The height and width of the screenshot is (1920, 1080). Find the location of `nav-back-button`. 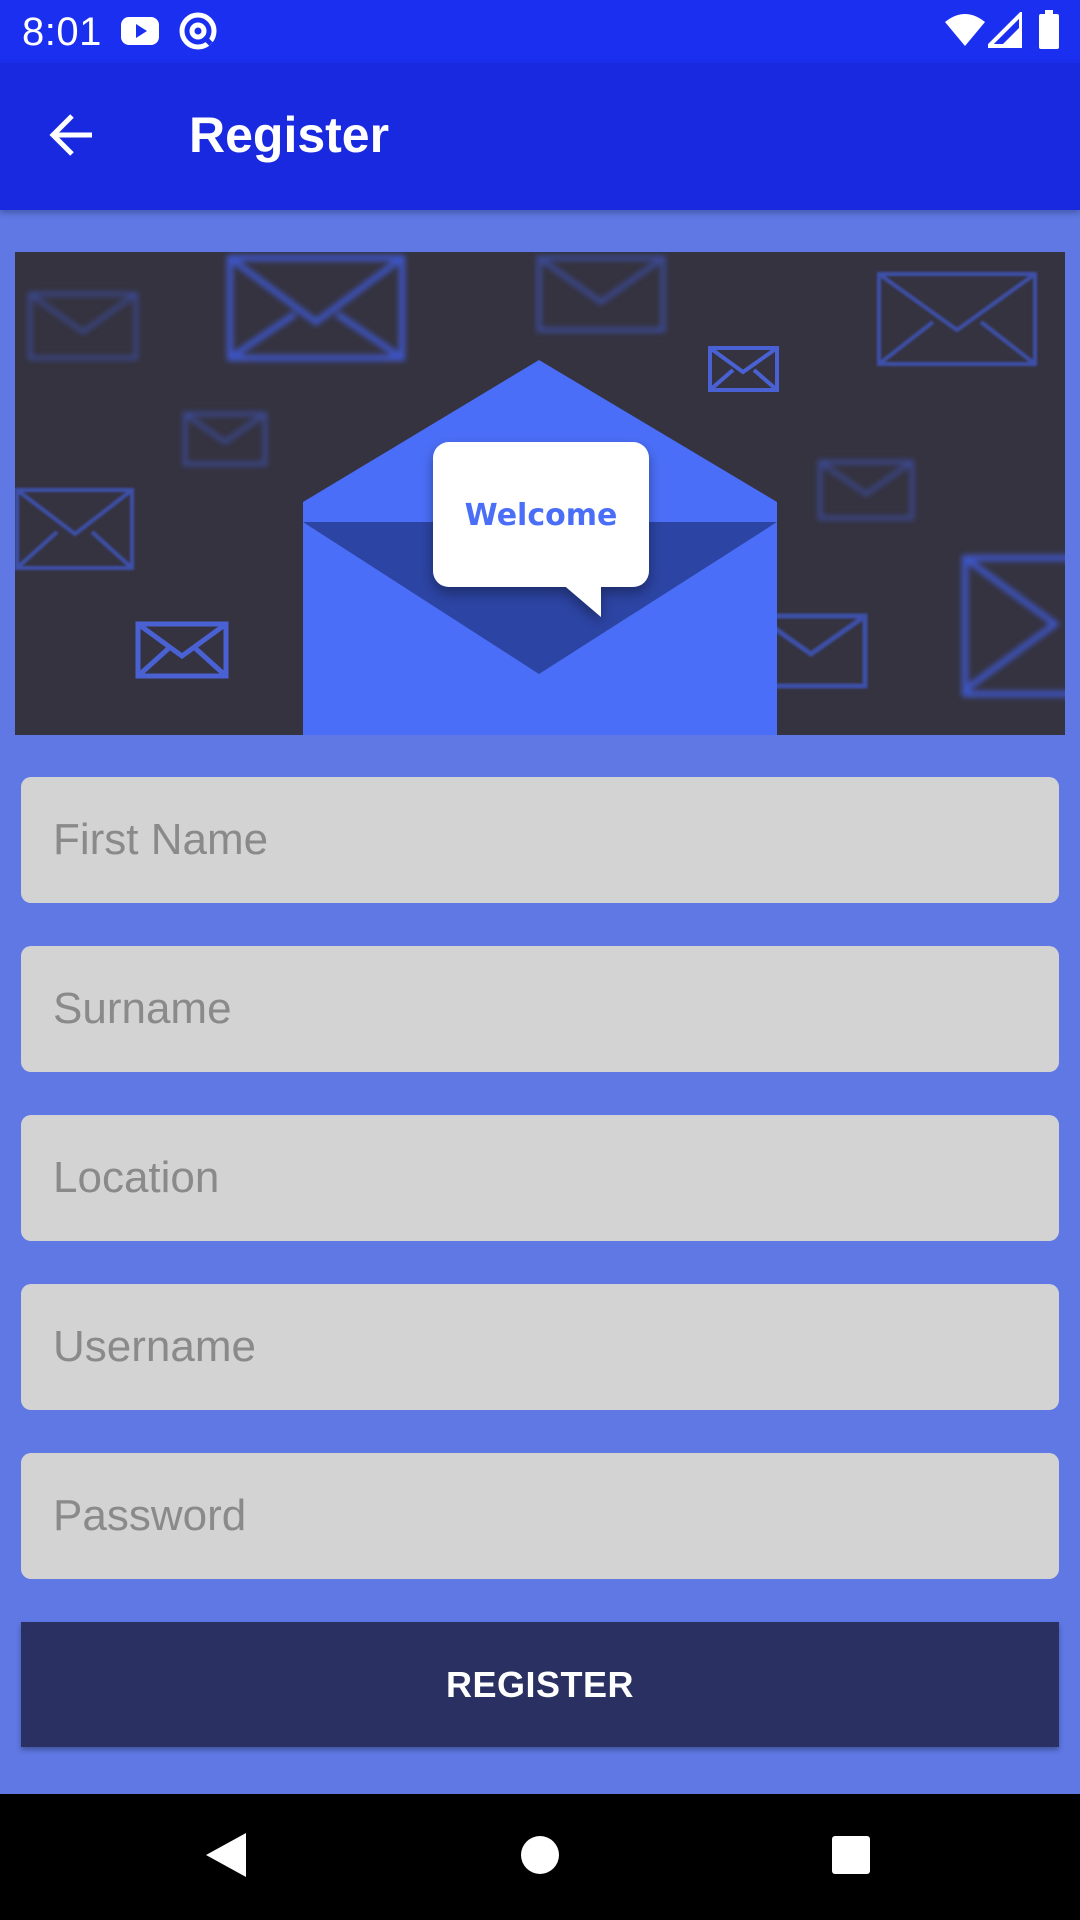

nav-back-button is located at coordinates (226, 1857).